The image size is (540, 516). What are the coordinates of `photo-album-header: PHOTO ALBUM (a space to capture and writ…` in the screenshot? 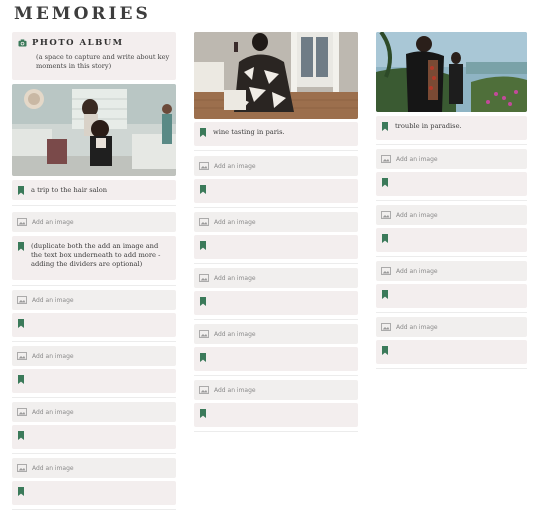 It's located at (94, 56).